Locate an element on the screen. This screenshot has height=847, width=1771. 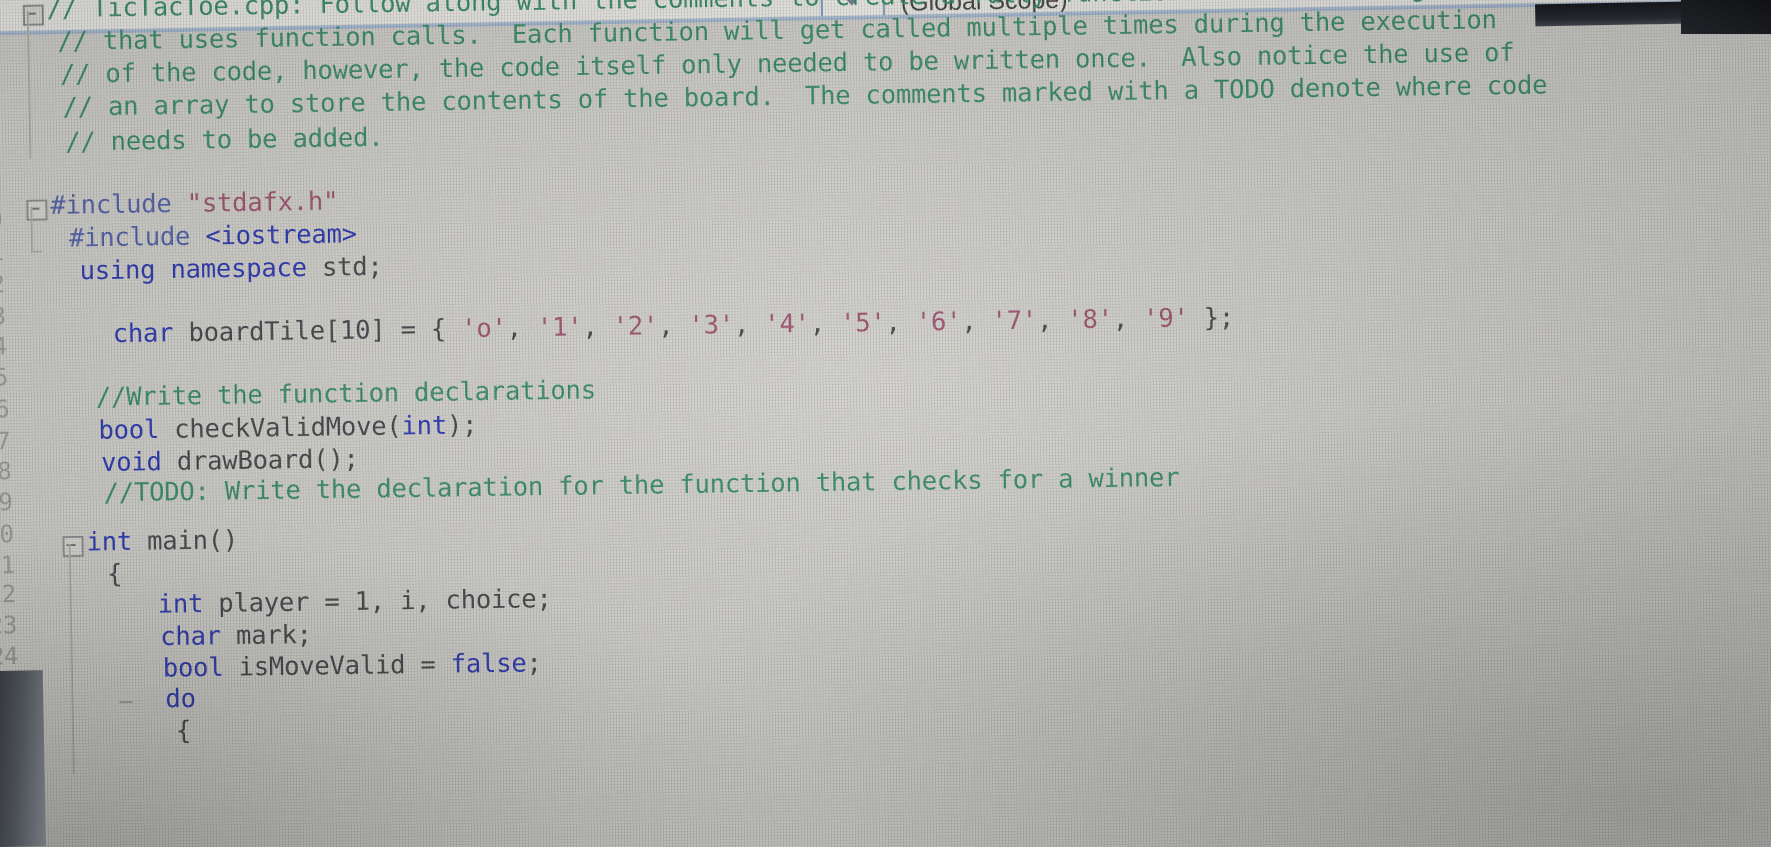
code-token: ; is located at coordinates (534, 663).